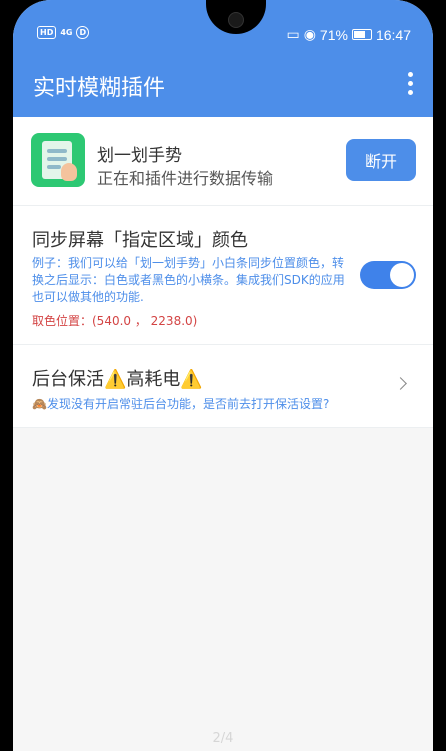 This screenshot has width=446, height=751. Describe the element at coordinates (402, 275) in the screenshot. I see `toggle-knob` at that location.